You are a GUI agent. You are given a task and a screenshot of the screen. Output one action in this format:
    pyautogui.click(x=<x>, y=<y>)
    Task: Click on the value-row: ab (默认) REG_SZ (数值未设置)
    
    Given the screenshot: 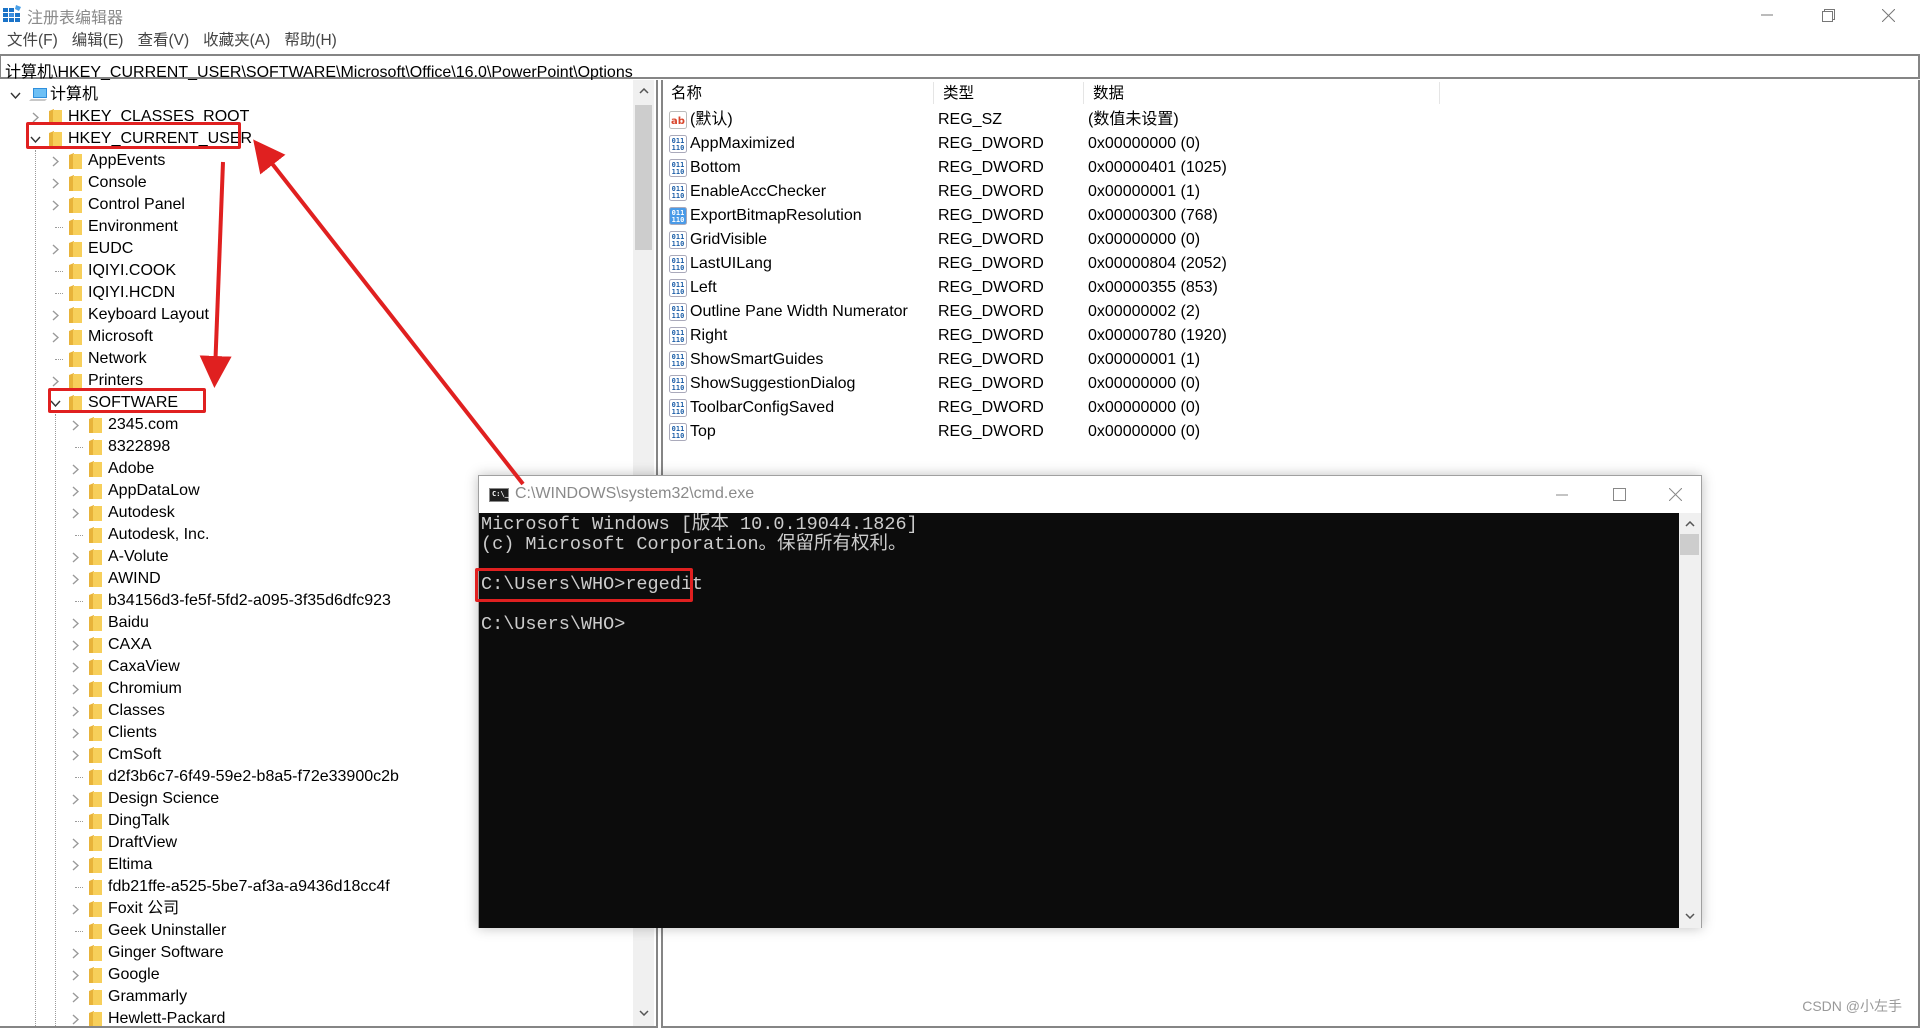 What is the action you would take?
    pyautogui.click(x=1283, y=120)
    